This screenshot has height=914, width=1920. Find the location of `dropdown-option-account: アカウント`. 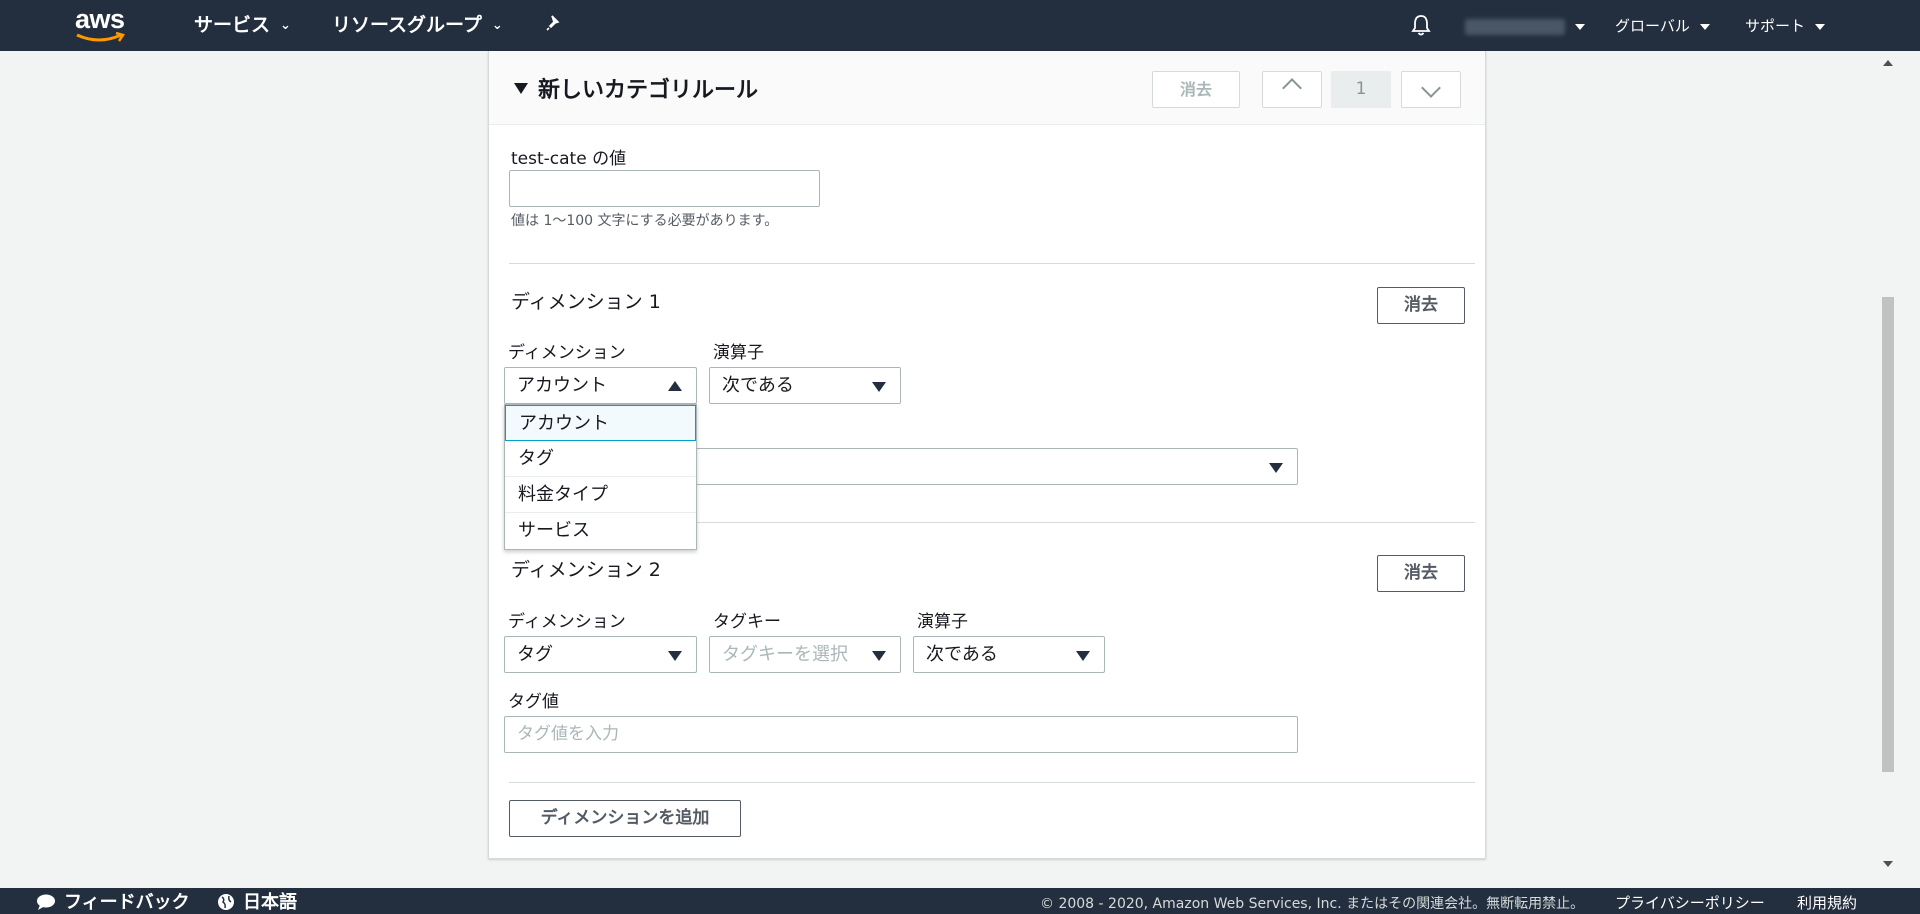

dropdown-option-account: アカウント is located at coordinates (600, 423).